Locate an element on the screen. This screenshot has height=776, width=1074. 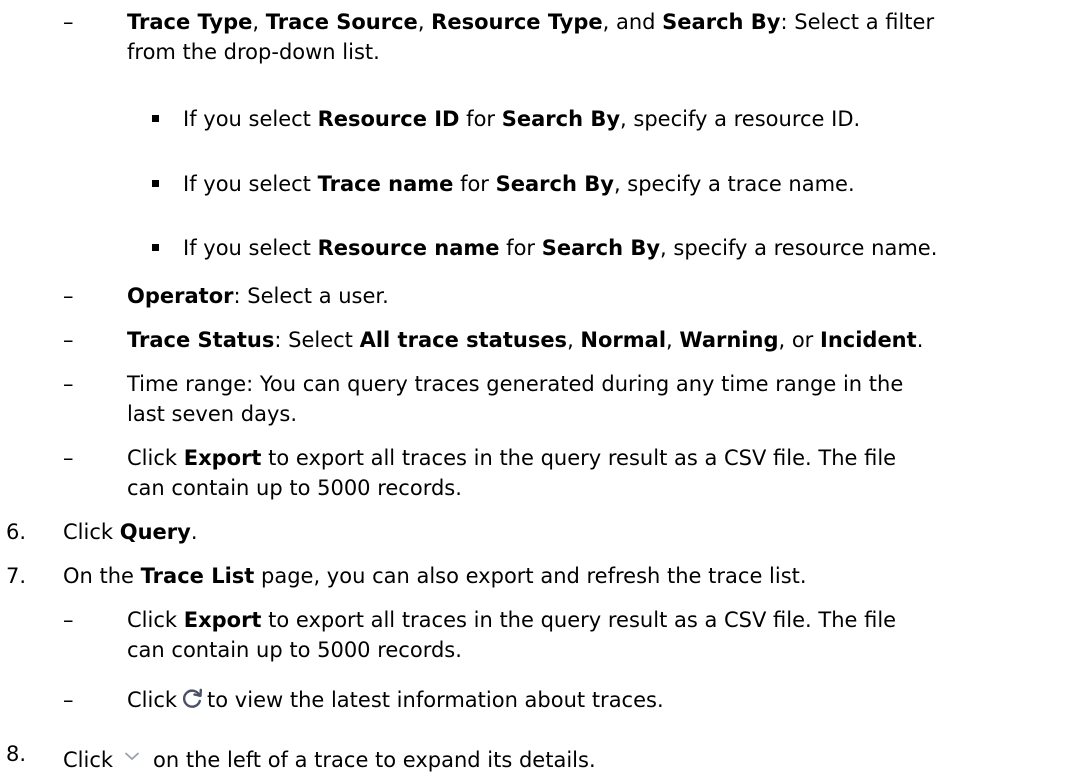
step-6: Click Query. is located at coordinates (130, 532).